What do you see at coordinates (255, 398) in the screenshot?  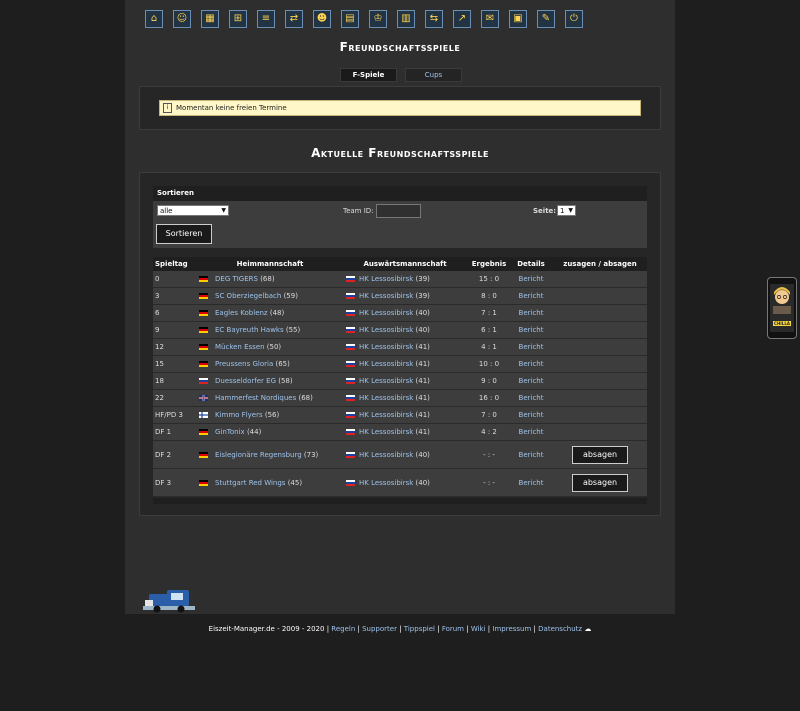 I see `home-team-link: Hammerfest Nordiques` at bounding box center [255, 398].